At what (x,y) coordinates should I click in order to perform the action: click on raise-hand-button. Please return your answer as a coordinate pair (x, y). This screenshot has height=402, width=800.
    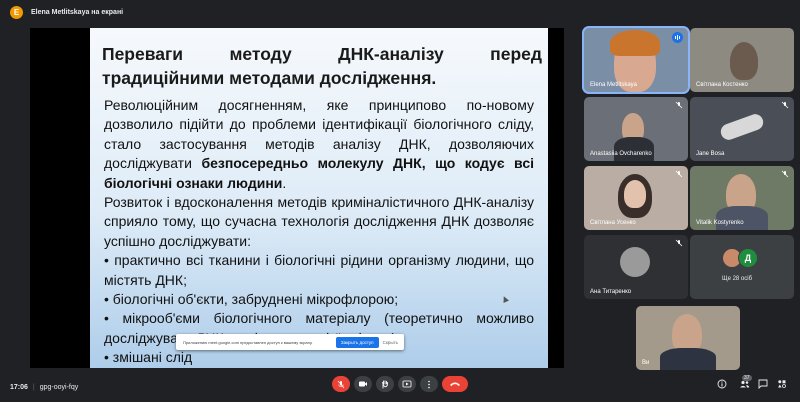
    Looking at the image, I should click on (385, 384).